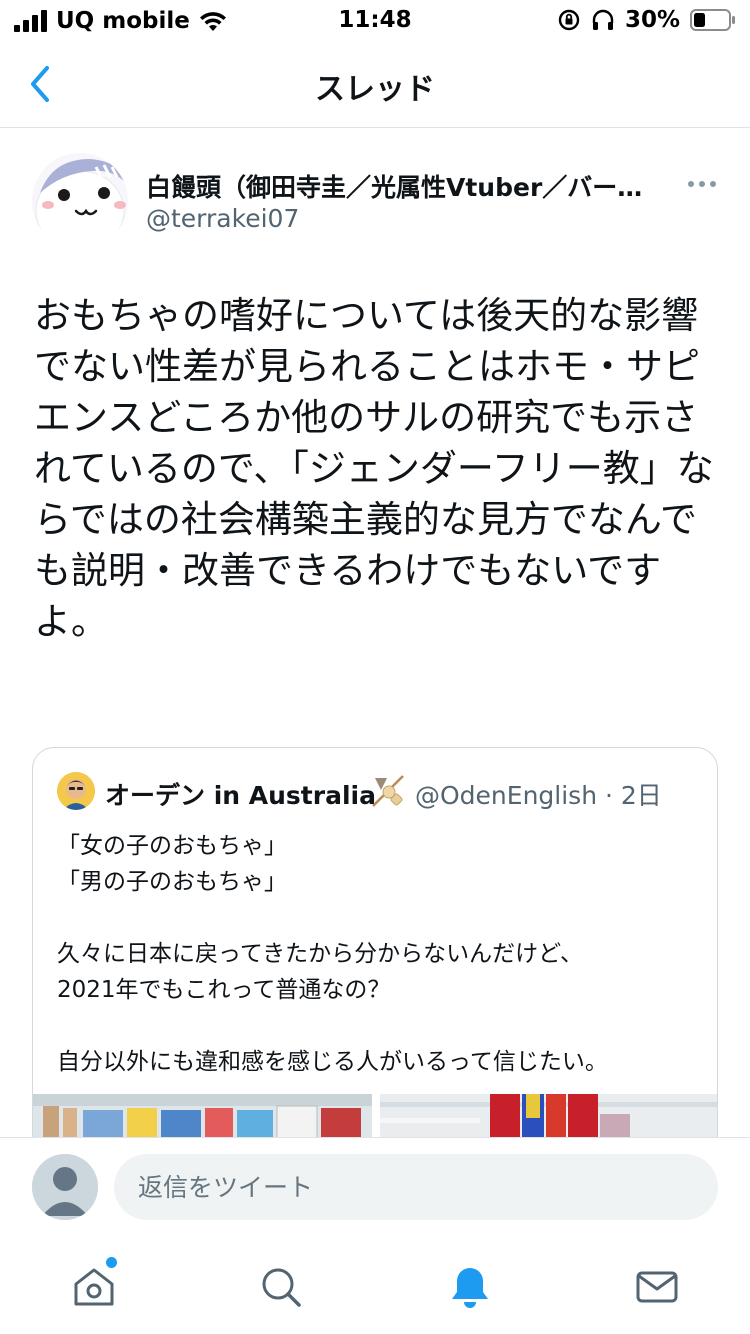 Image resolution: width=750 pixels, height=1334 pixels. I want to click on tab-notifications, so click(470, 1287).